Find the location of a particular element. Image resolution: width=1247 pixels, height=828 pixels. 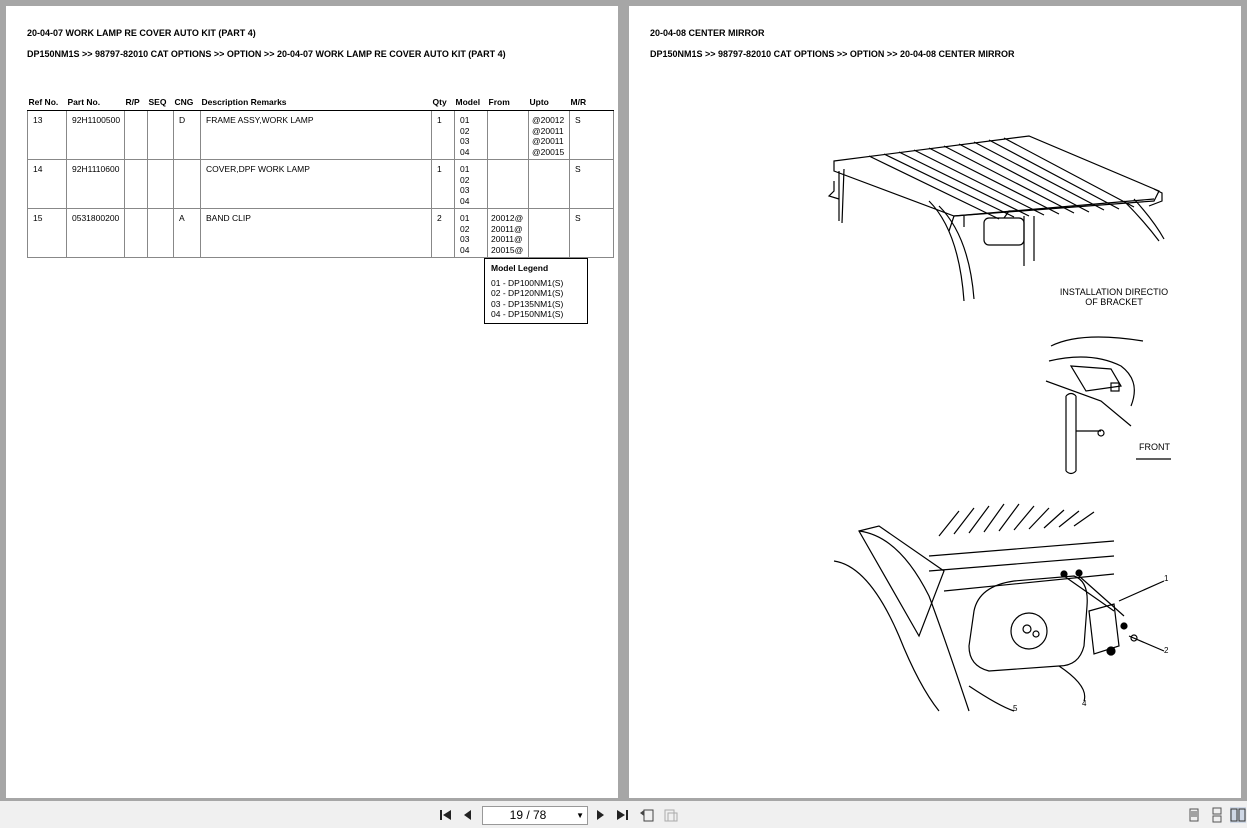

mirror-exploded-illustration is located at coordinates (999, 607).